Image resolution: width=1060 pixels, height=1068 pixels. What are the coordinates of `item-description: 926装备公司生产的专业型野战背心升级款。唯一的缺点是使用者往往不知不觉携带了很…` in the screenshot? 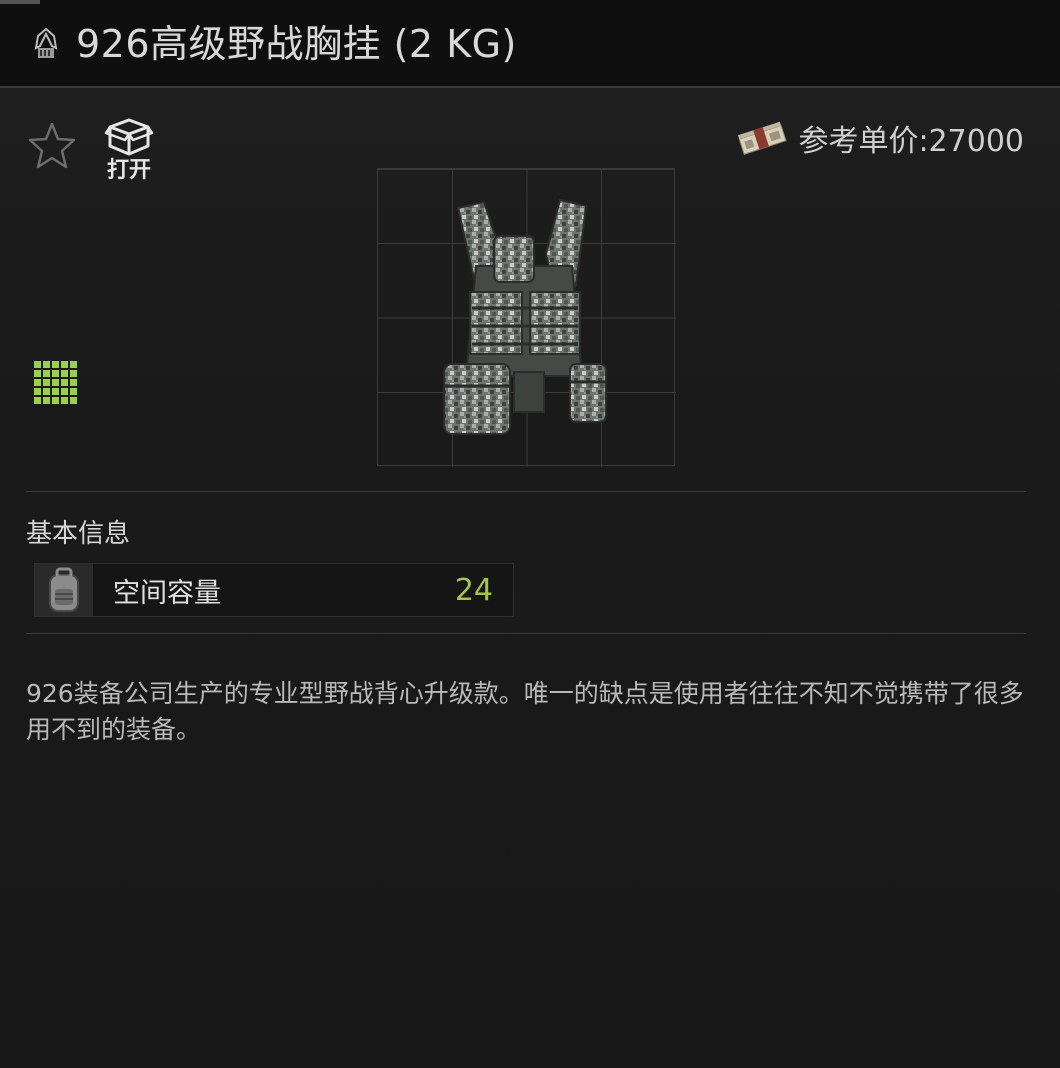 It's located at (525, 711).